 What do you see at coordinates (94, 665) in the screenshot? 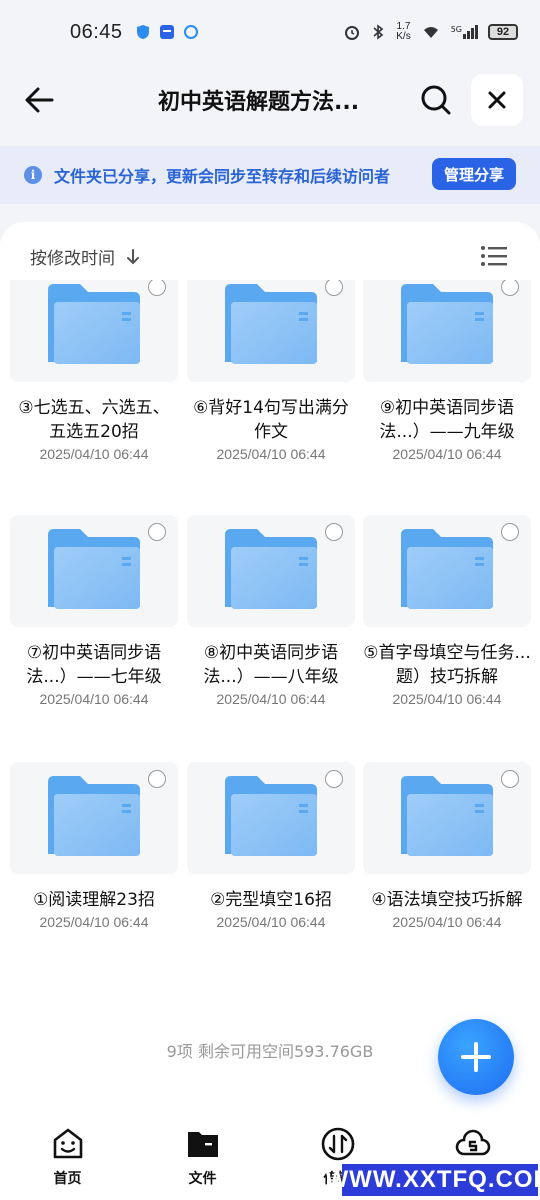
I see `folder-name: ⑦初中英语同步语法...）——七年级` at bounding box center [94, 665].